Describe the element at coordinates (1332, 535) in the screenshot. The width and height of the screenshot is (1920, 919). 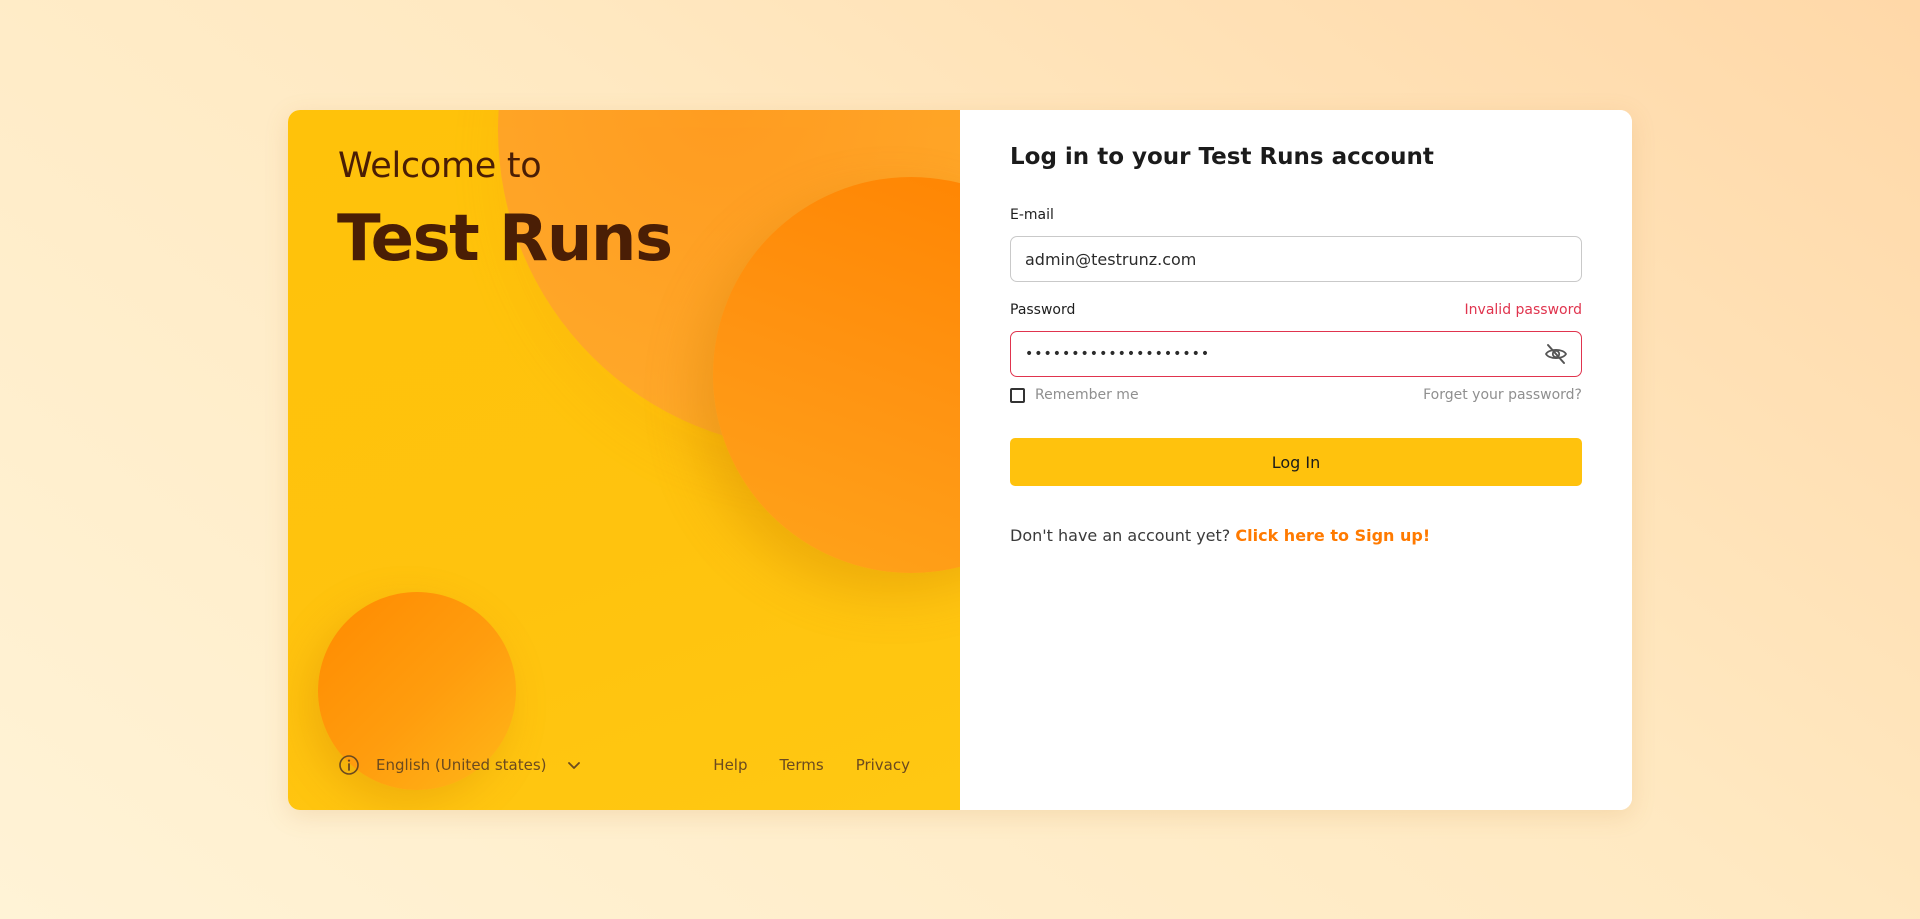
I see `signup-link: Click here to Sign up!` at that location.